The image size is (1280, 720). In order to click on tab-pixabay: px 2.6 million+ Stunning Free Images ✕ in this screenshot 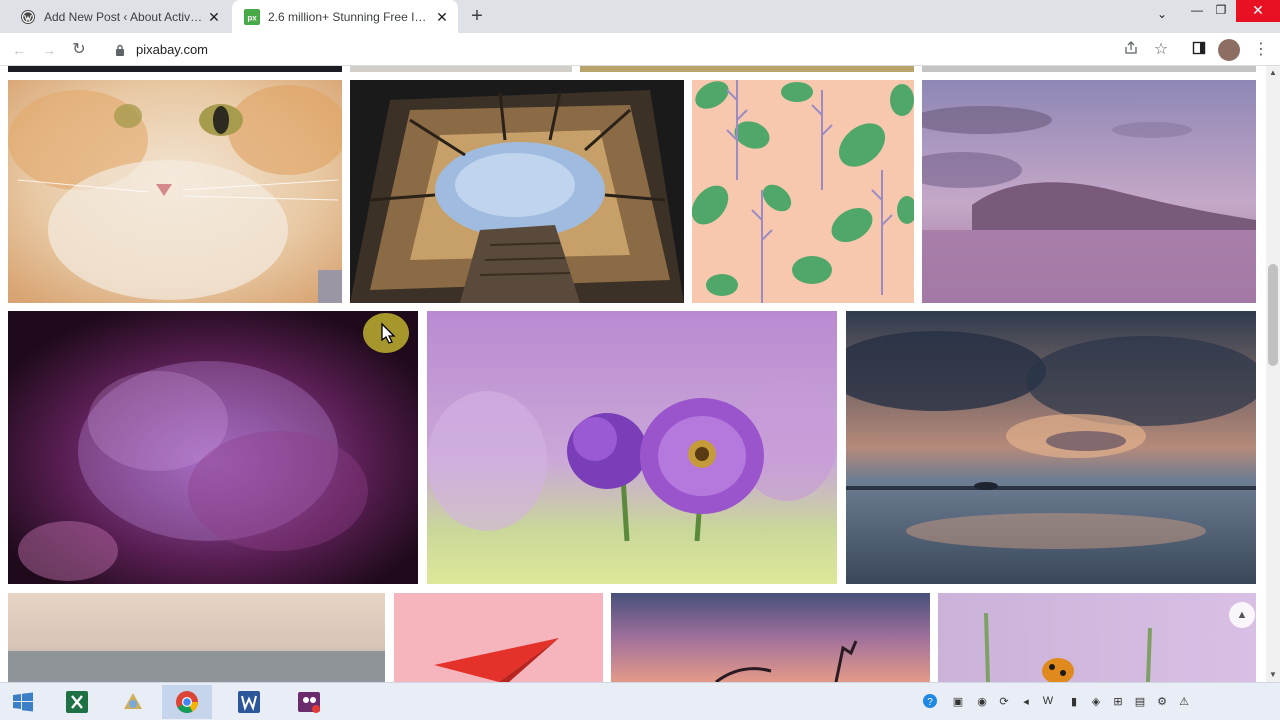, I will do `click(345, 16)`.